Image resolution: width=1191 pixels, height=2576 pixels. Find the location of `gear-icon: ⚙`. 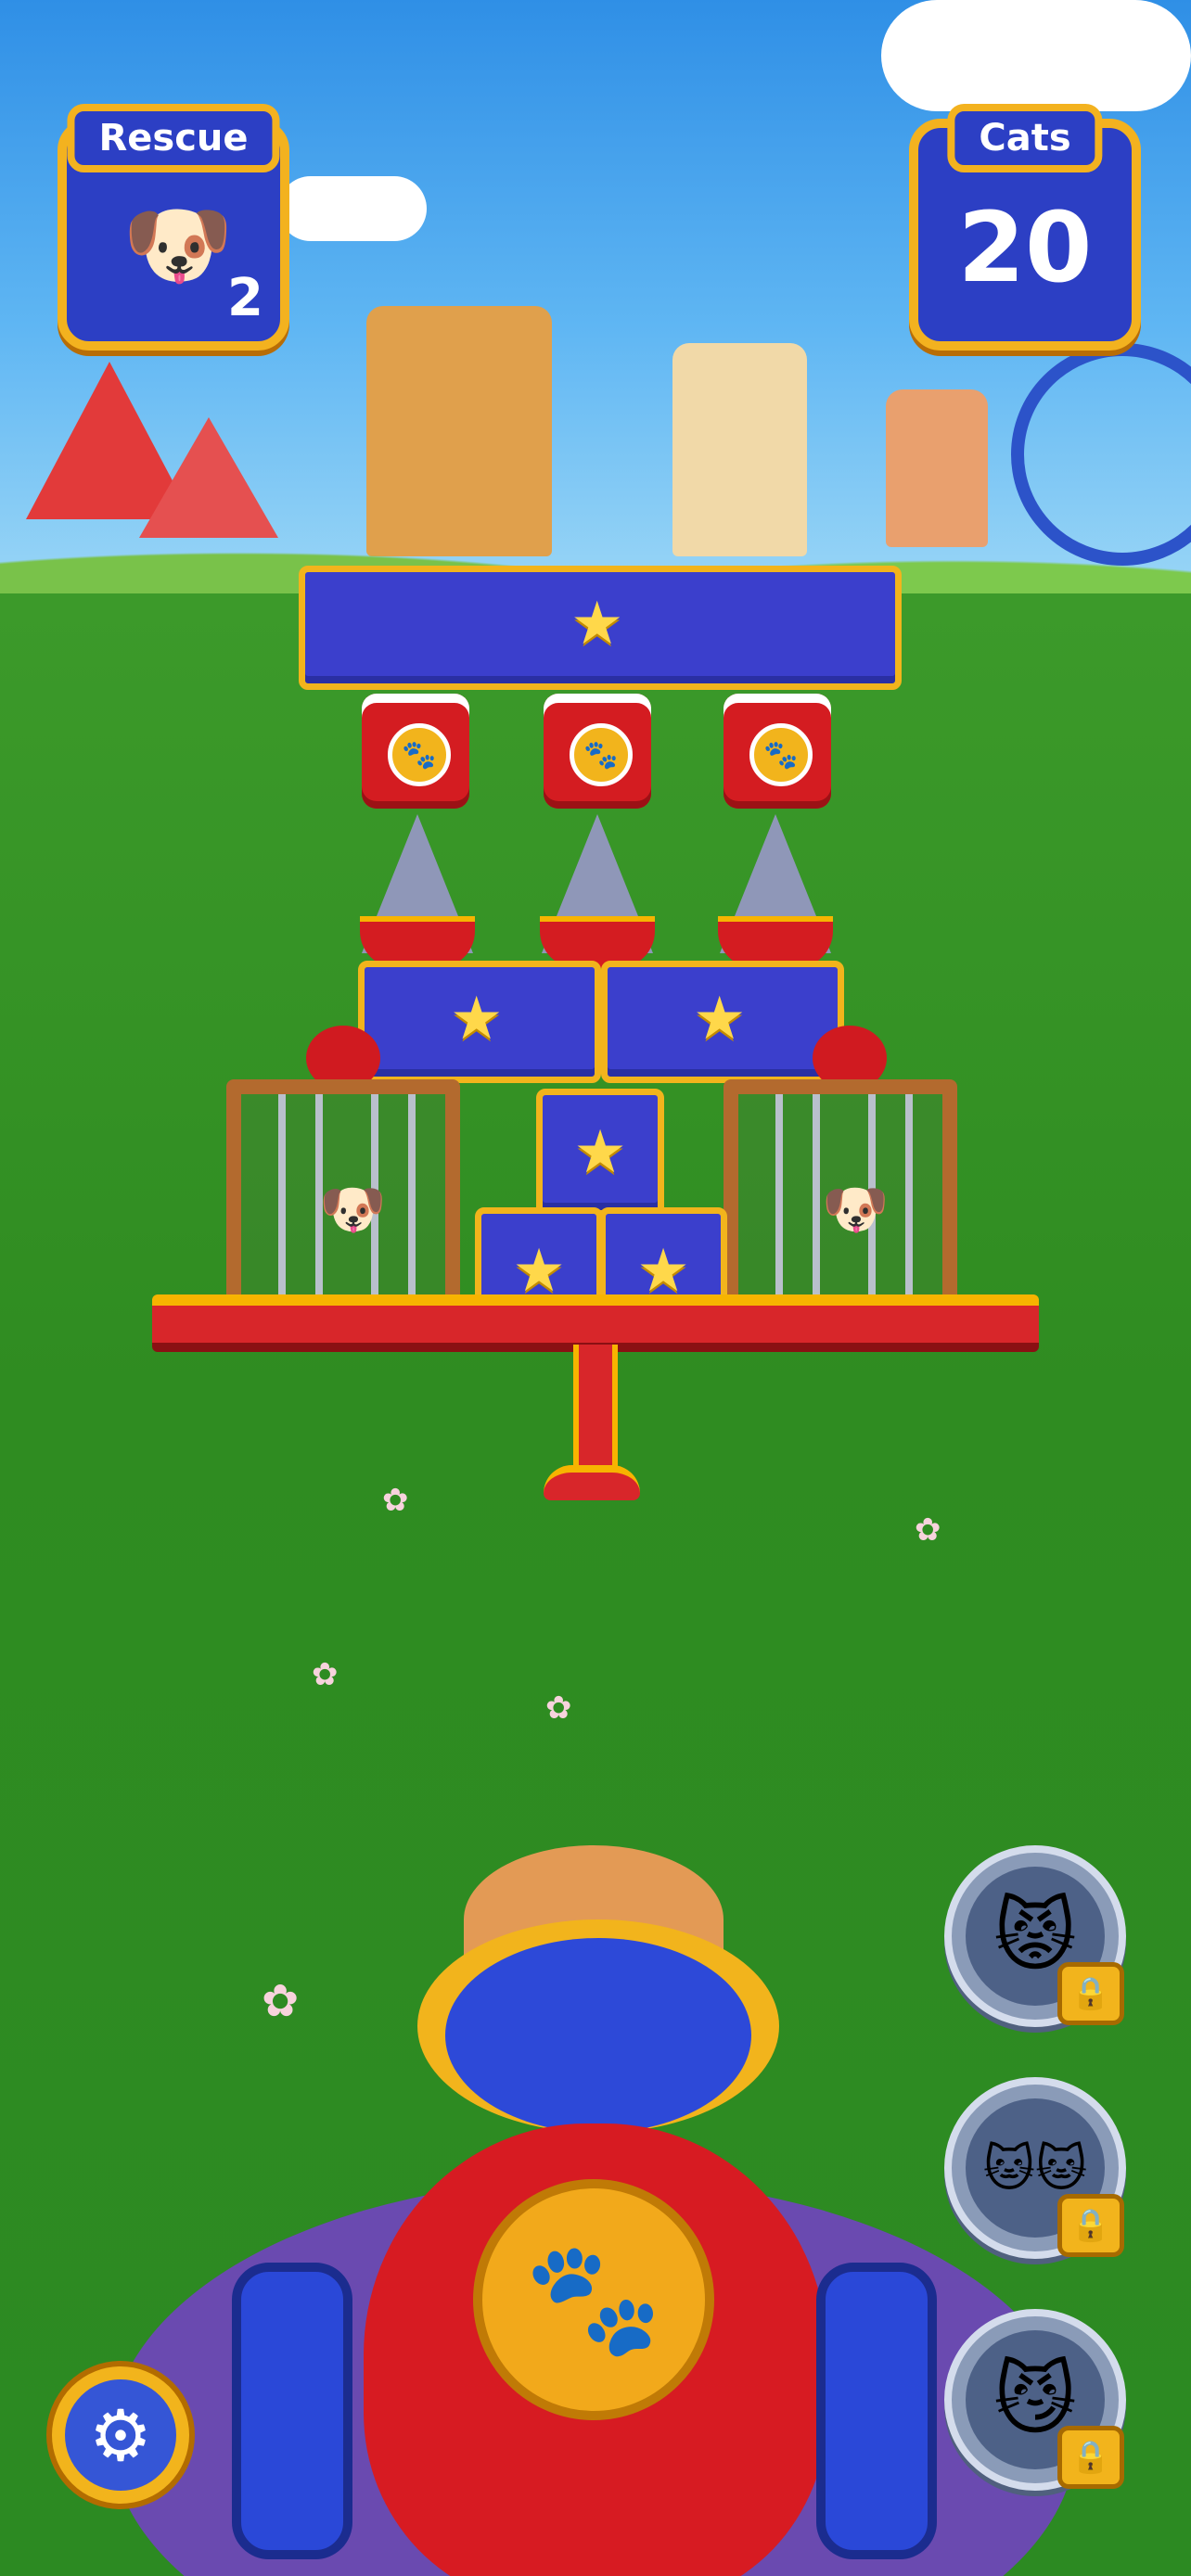

gear-icon: ⚙ is located at coordinates (121, 2435).